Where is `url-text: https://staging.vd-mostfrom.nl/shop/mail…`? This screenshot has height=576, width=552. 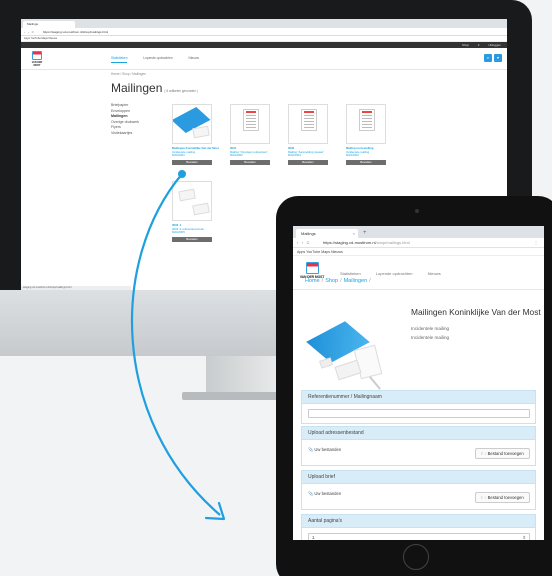 url-text: https://staging.vd-mostfrom.nl/shop/mail… is located at coordinates (76, 32).